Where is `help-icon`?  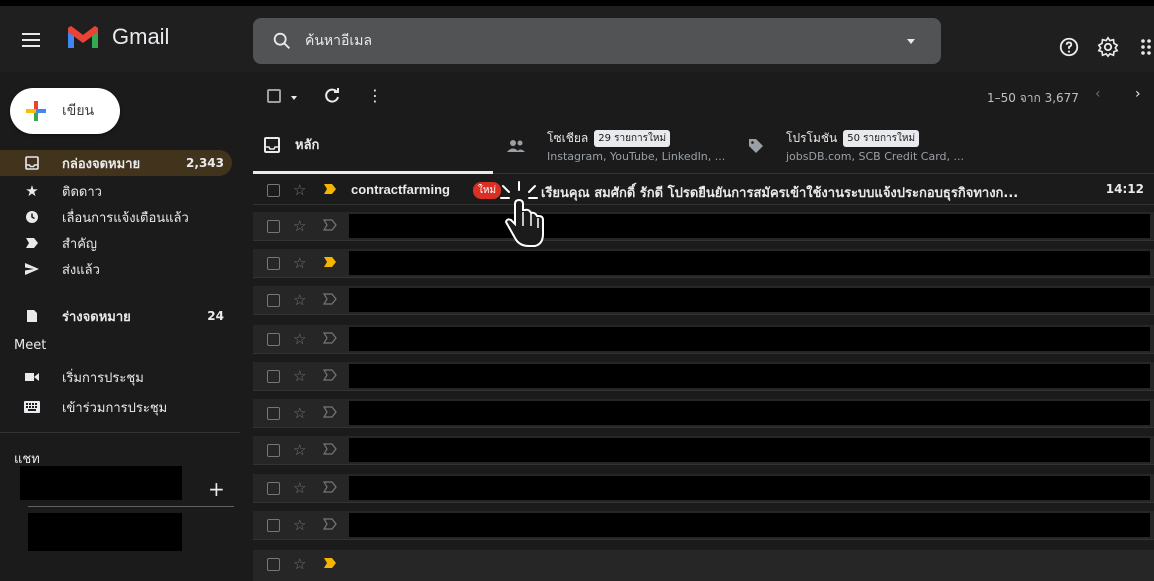 help-icon is located at coordinates (1069, 47).